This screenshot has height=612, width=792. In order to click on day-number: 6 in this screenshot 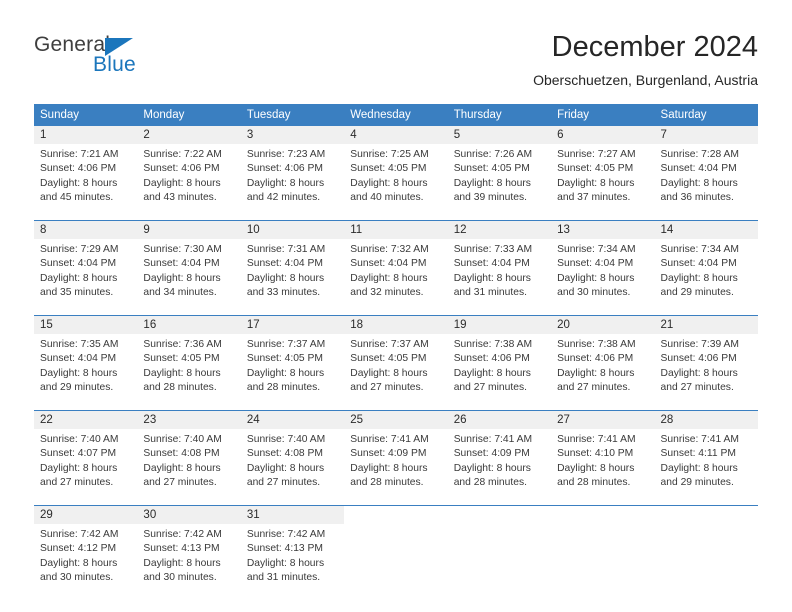, I will do `click(603, 135)`.